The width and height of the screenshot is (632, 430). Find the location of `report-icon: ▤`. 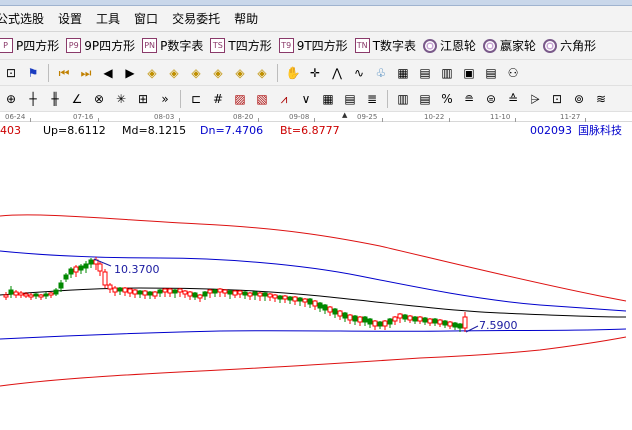

report-icon: ▤ is located at coordinates (491, 73).